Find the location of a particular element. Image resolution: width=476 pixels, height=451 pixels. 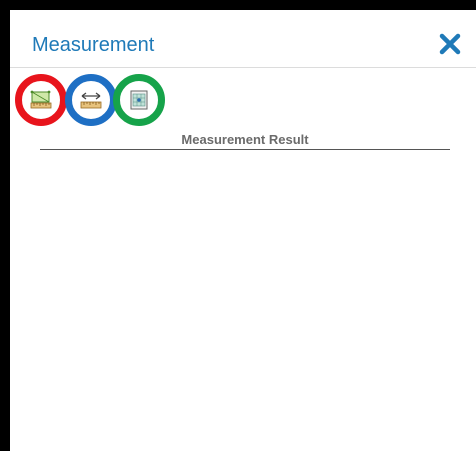

close-icon is located at coordinates (450, 44).